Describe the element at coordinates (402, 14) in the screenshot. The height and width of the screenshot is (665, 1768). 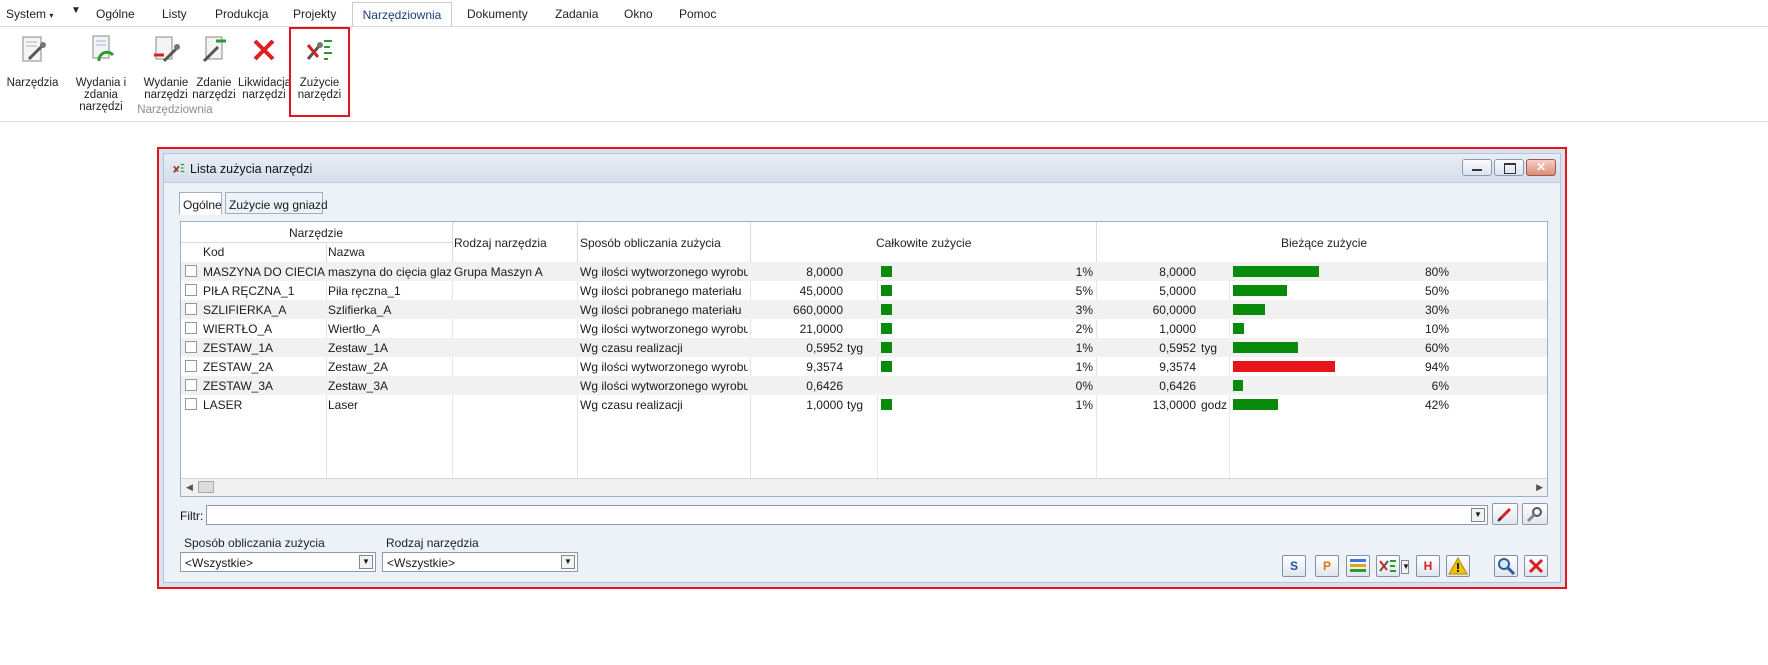
I see `menu-narzedziownia: Narzędziownia` at that location.